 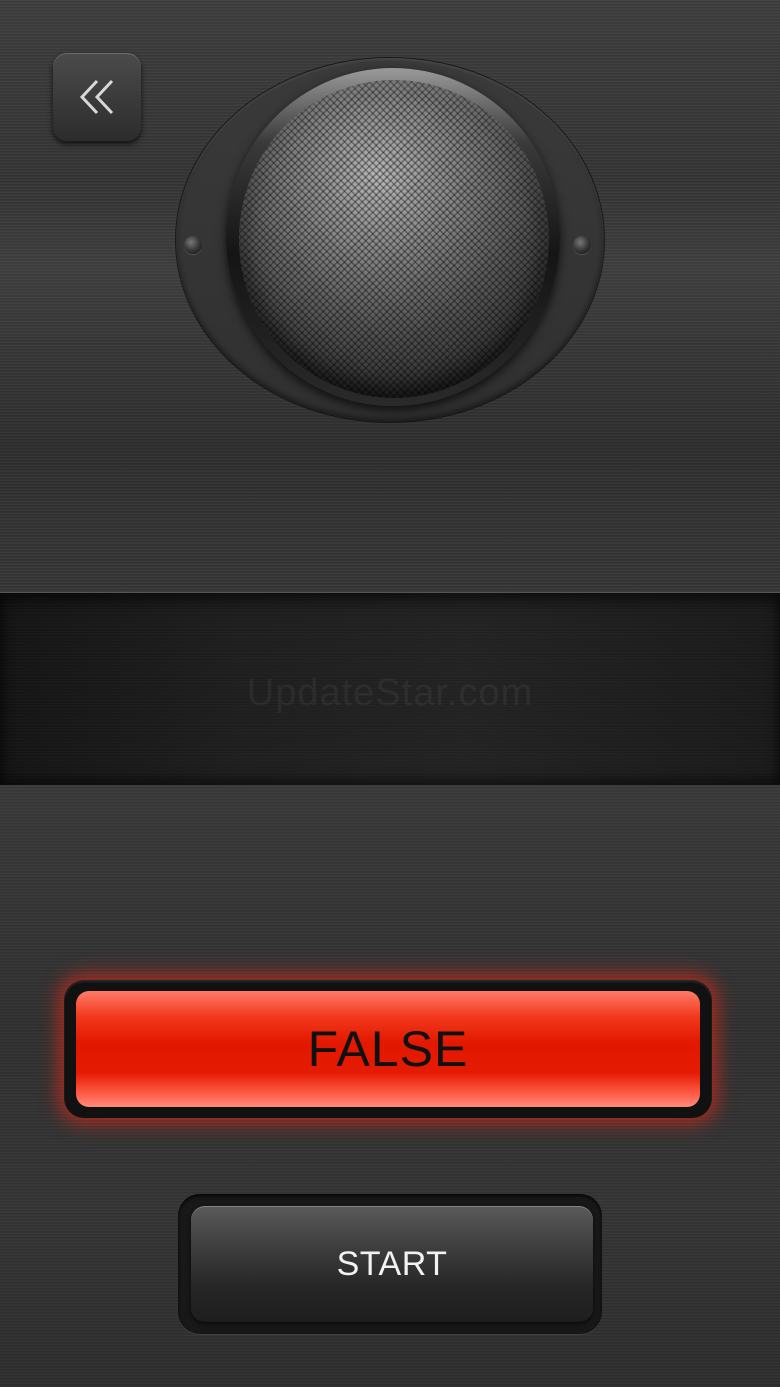 I want to click on screw-left-icon, so click(x=193, y=245).